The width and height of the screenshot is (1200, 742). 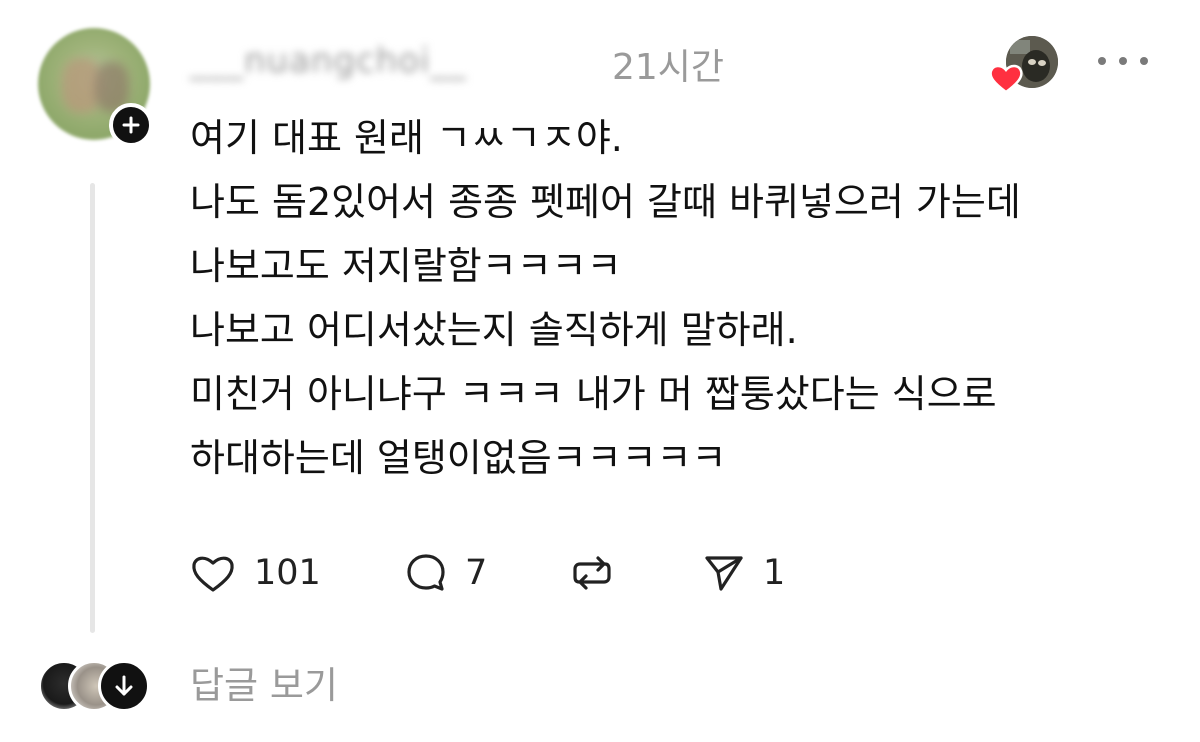 I want to click on post-body-line: 나보고도 저지랄함ㅋㅋㅋㅋ, so click(x=406, y=266).